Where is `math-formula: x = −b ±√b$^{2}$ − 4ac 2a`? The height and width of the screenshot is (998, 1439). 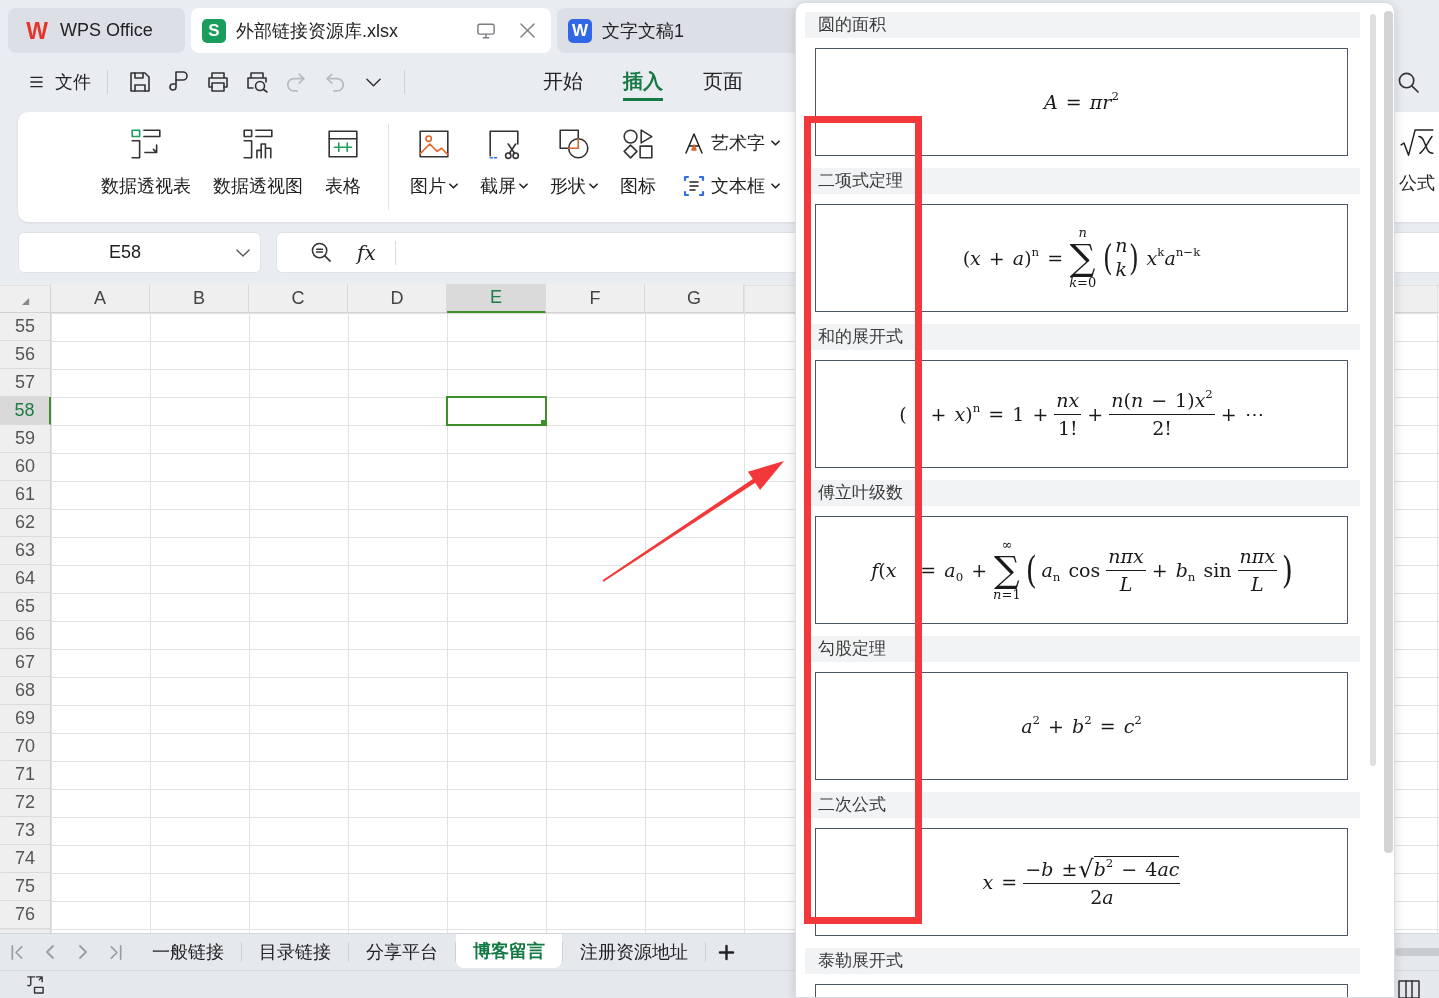 math-formula: x = −b ±√b$^{2}$ − 4ac 2a is located at coordinates (1081, 882).